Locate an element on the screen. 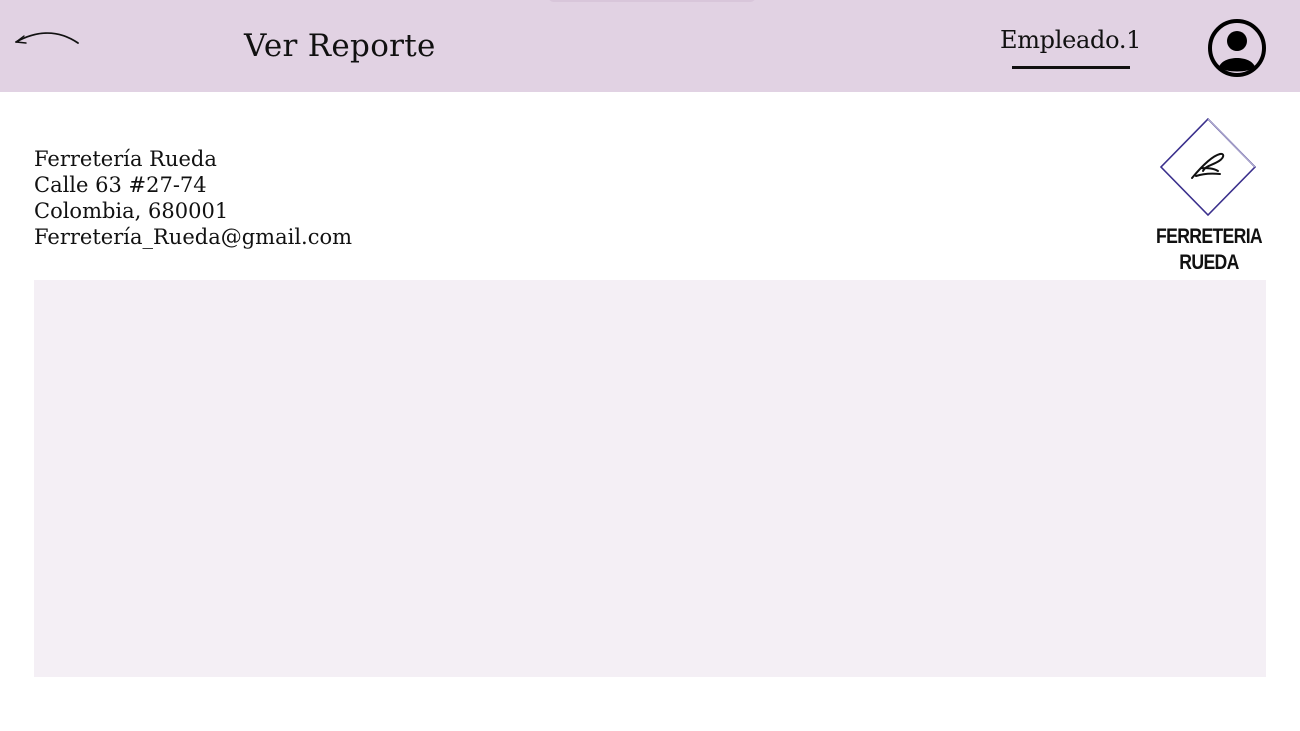 The width and height of the screenshot is (1300, 731). user-name-link: Empleado.1 is located at coordinates (1070, 40).